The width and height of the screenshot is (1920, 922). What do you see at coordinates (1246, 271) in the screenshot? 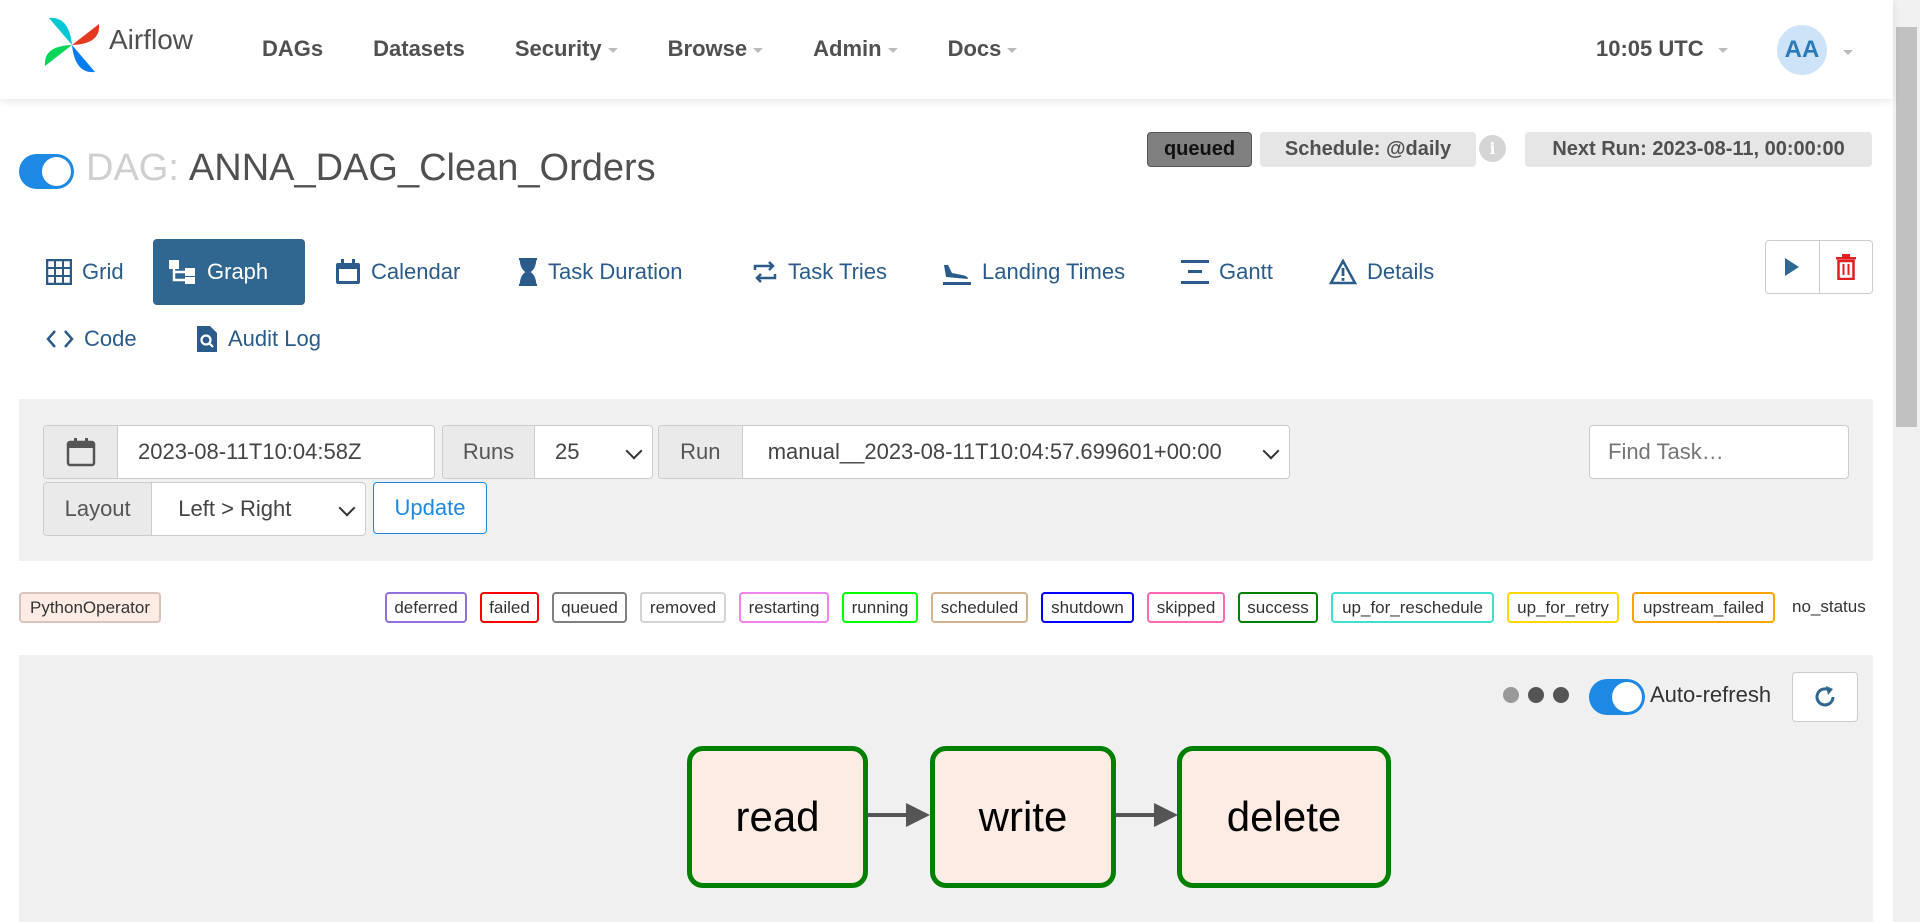
I see `tab-gantt-label: Gantt` at bounding box center [1246, 271].